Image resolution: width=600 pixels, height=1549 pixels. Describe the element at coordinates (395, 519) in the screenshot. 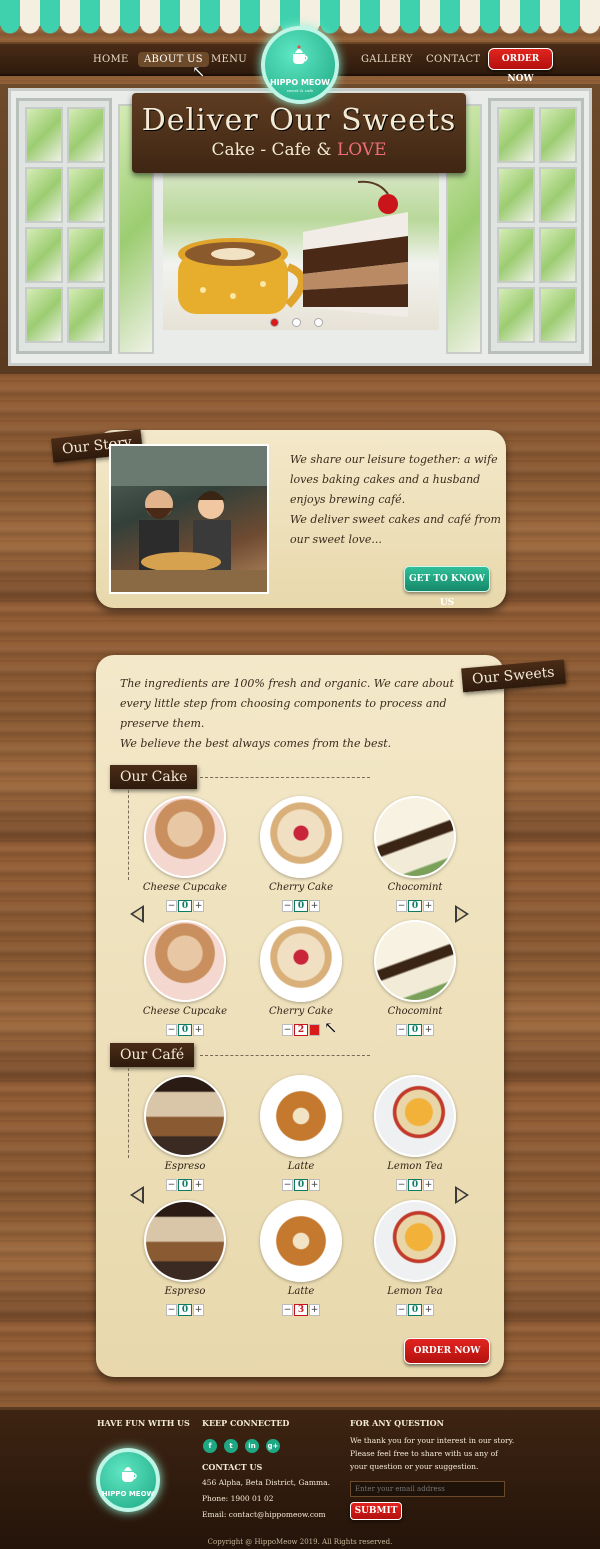

I see `story-text-line: We deliver sweet cakes and café from` at that location.